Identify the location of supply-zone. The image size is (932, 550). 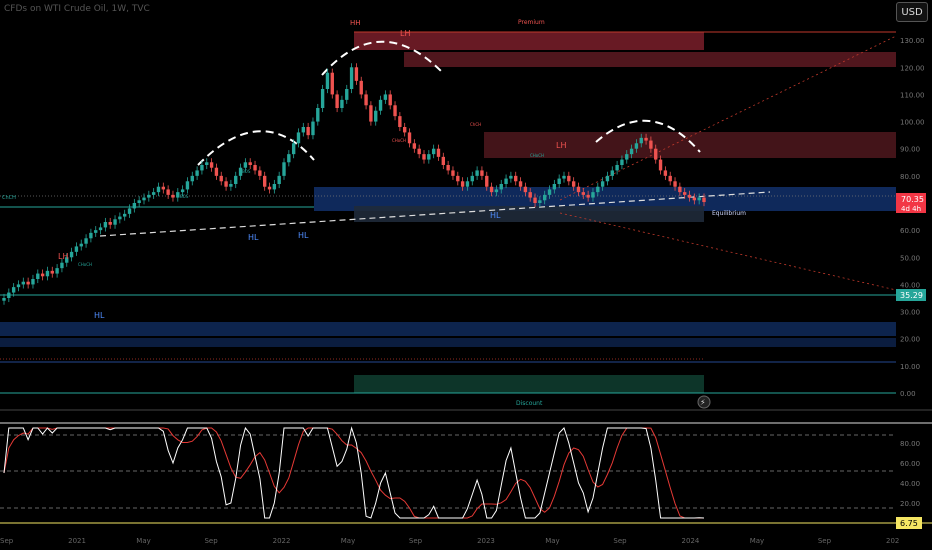
(690, 145).